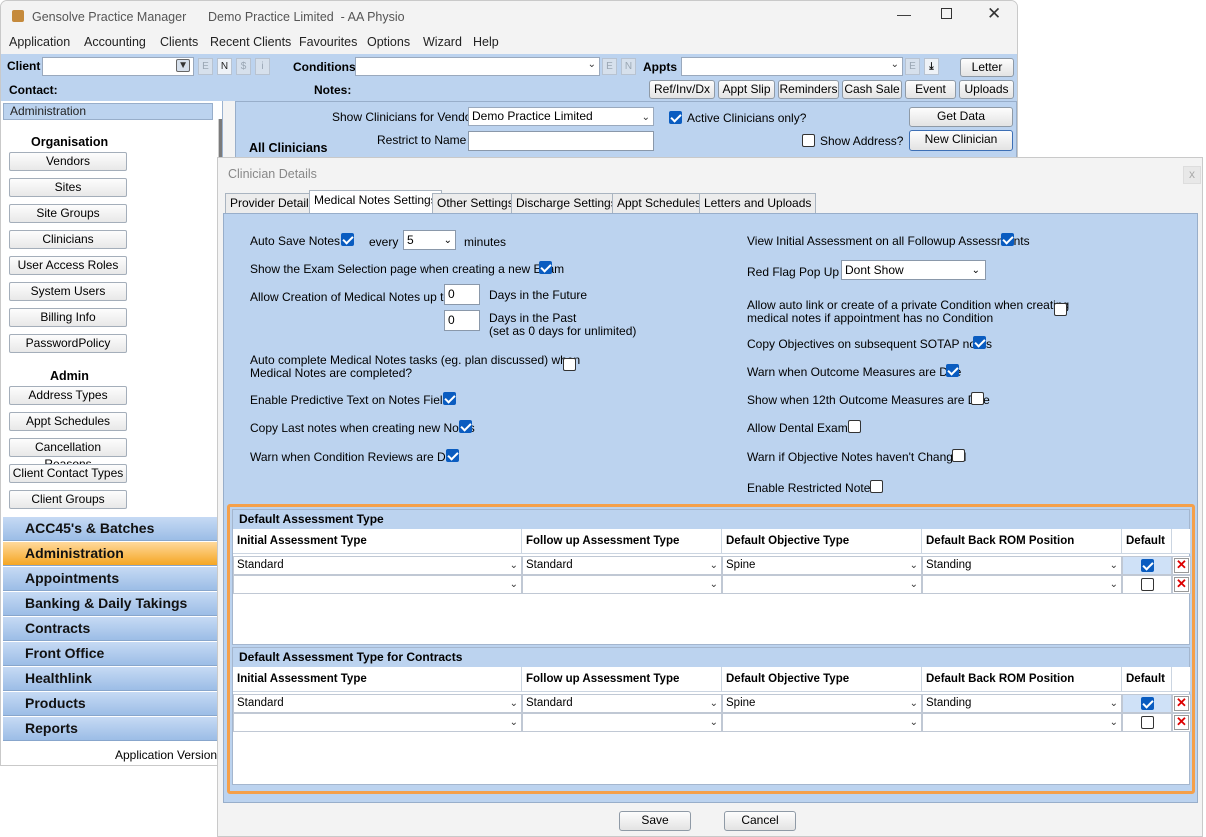  I want to click on warn-outcome-checkbox, so click(952, 370).